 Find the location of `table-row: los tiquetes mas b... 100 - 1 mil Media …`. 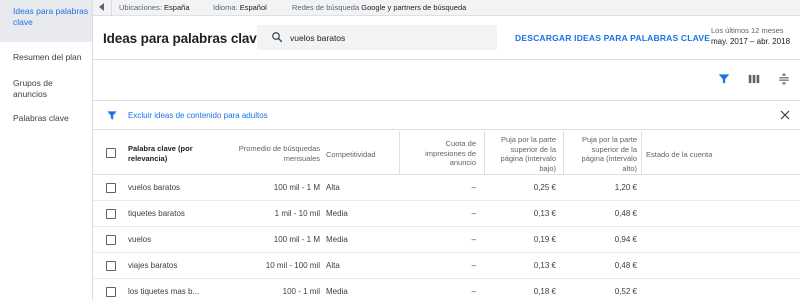

table-row: los tiquetes mas b... 100 - 1 mil Media … is located at coordinates (446, 289).